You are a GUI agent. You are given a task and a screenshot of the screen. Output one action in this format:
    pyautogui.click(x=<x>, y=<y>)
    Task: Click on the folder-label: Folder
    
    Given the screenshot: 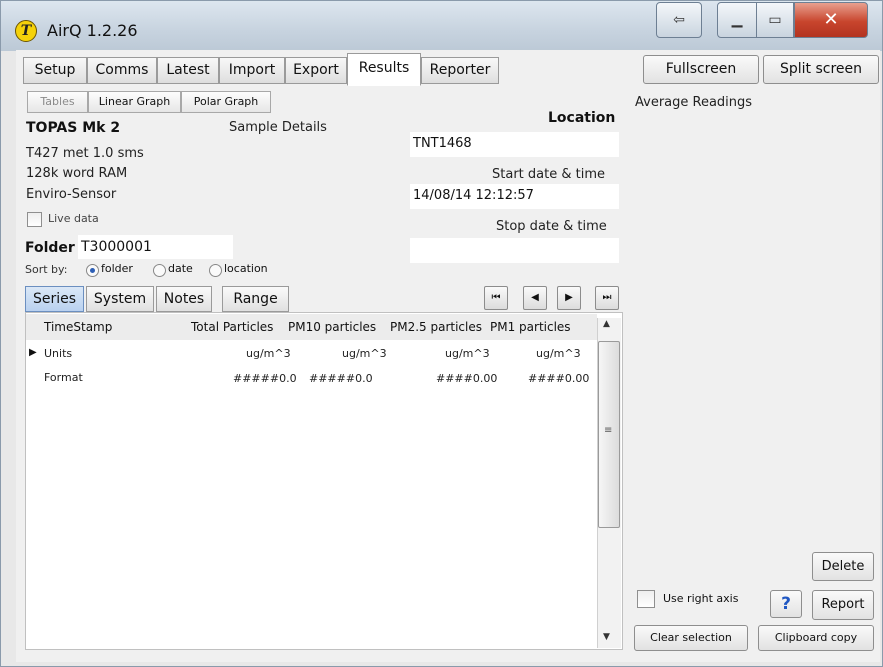 What is the action you would take?
    pyautogui.click(x=50, y=248)
    